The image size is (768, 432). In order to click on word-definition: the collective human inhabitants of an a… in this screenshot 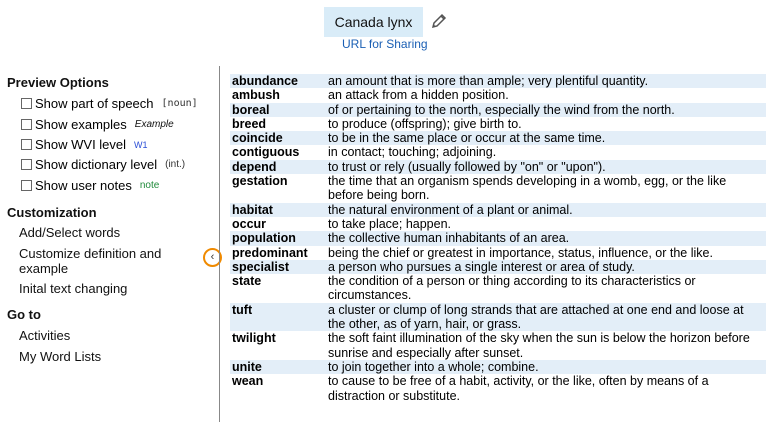, I will do `click(449, 238)`.